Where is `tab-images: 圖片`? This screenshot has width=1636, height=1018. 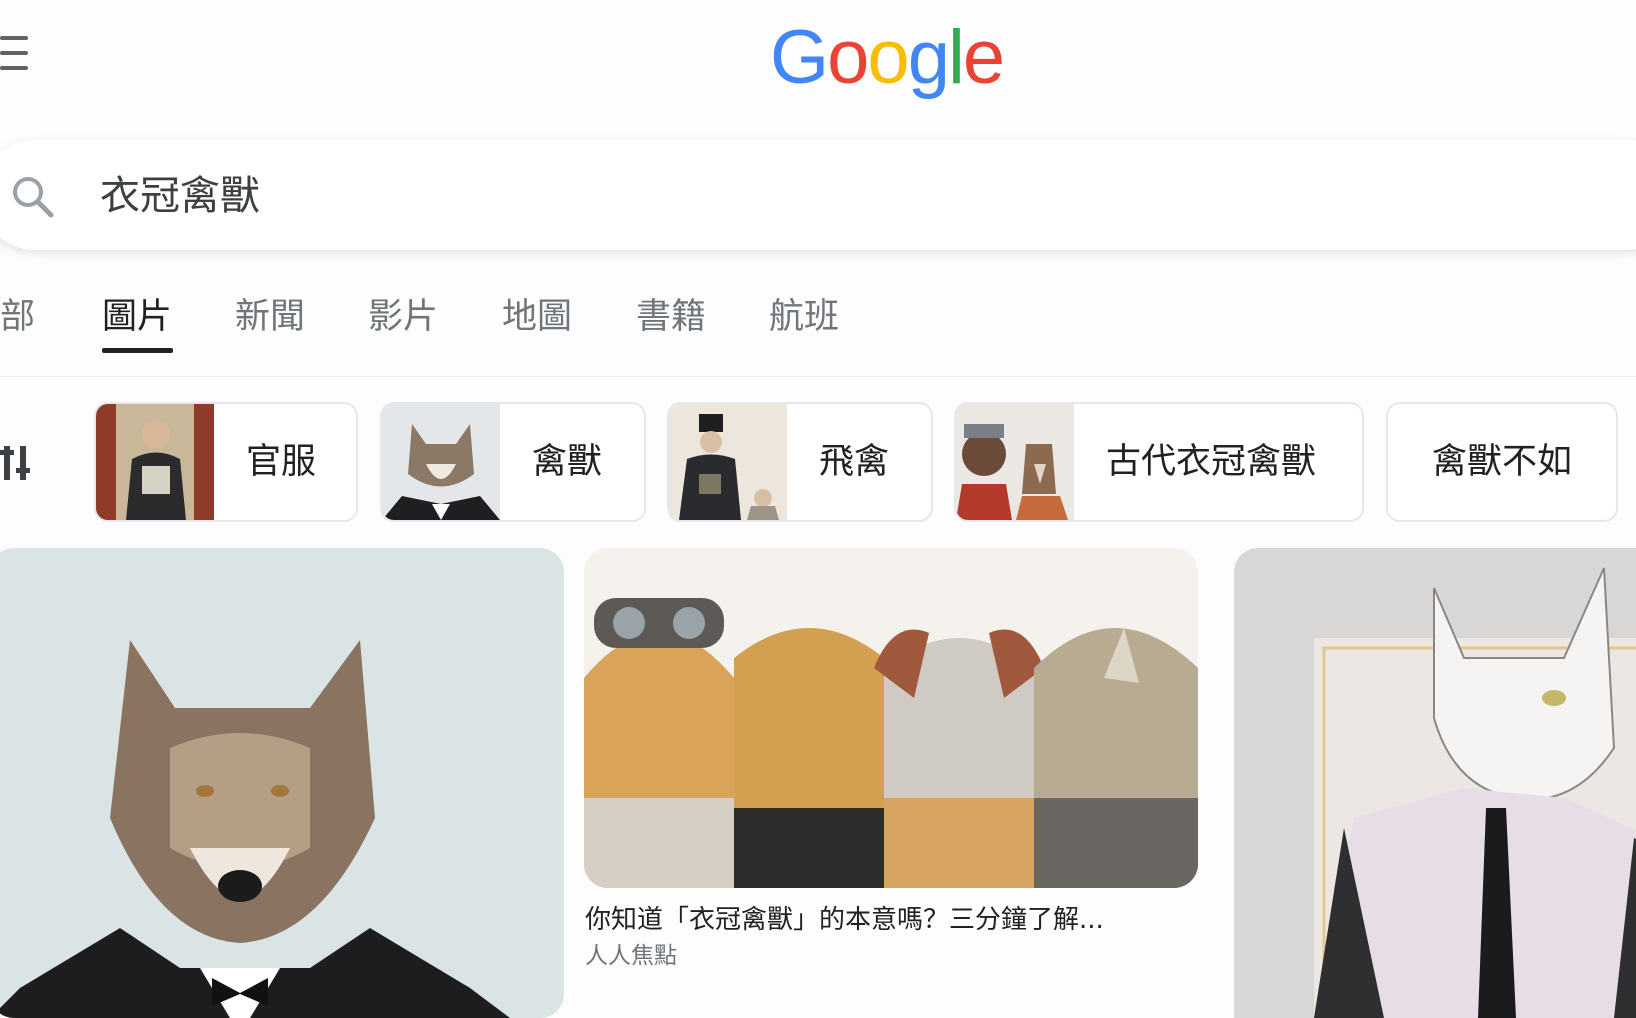 tab-images: 圖片 is located at coordinates (137, 317).